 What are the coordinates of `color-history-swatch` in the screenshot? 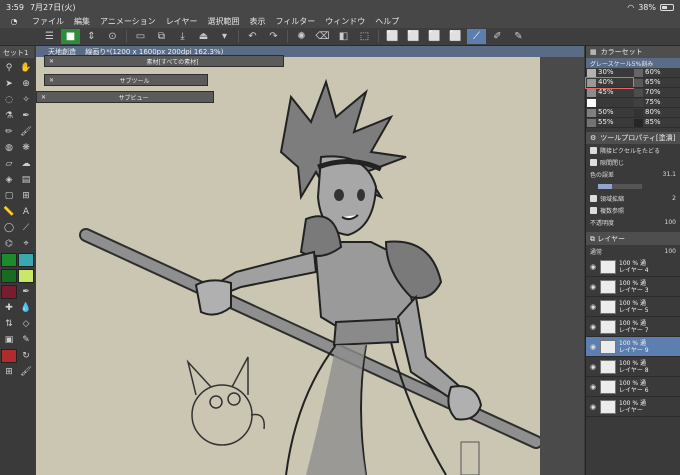 It's located at (9, 276).